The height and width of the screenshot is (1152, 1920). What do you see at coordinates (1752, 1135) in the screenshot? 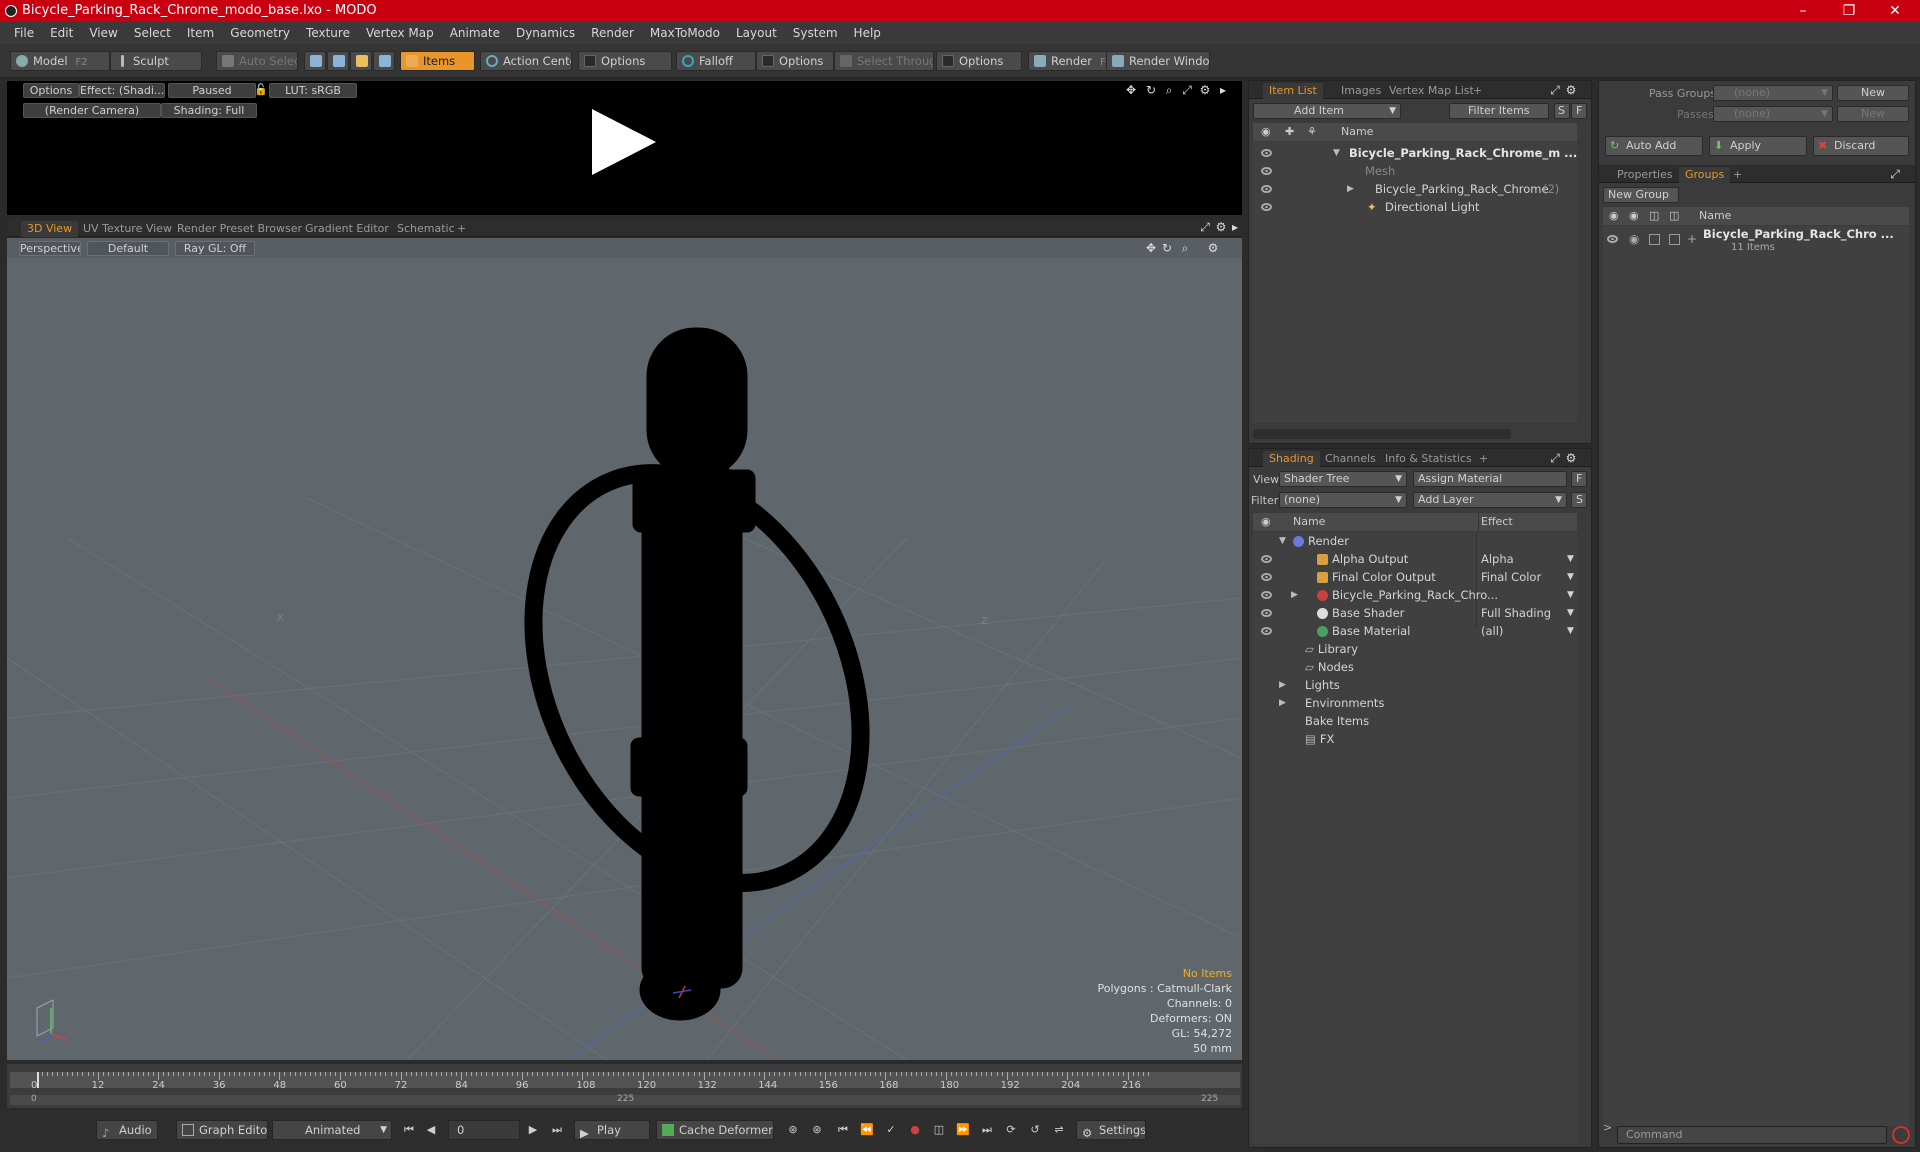
I see `command-input: Command` at bounding box center [1752, 1135].